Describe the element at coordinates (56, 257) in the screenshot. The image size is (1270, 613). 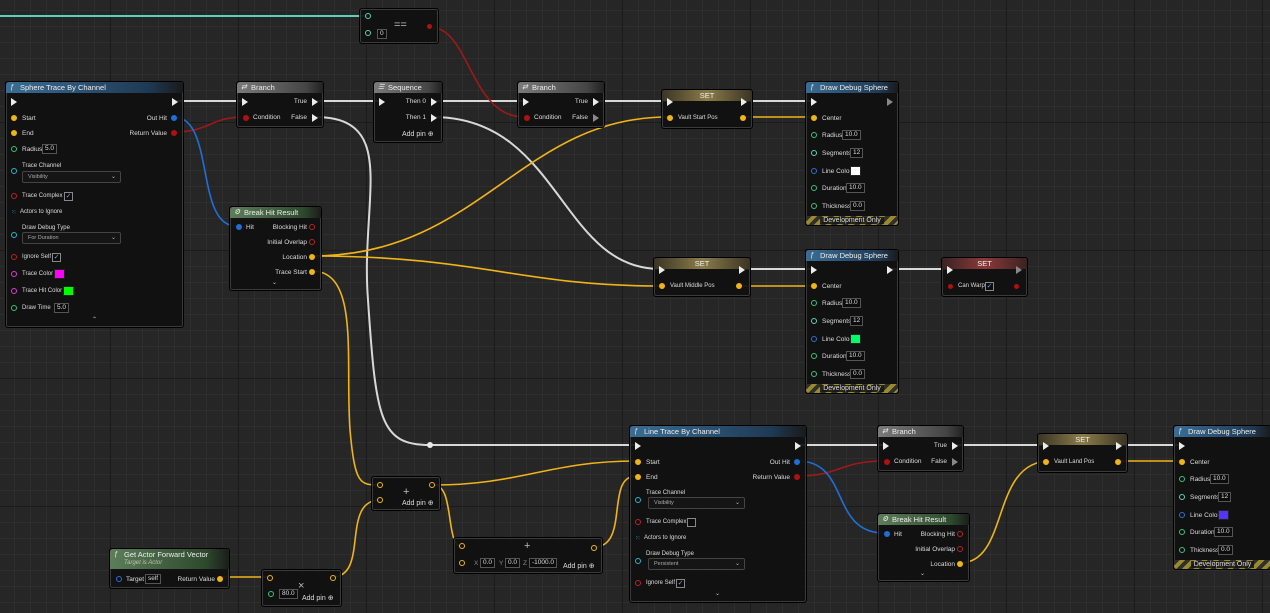
I see `ignore-self-checkbox: ✓` at that location.